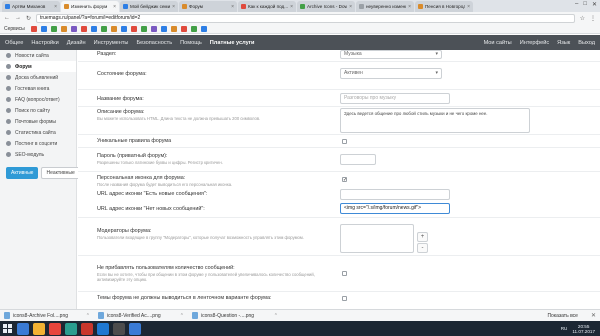 The width and height of the screenshot is (600, 336). What do you see at coordinates (344, 298) in the screenshot?
I see `tape-checkbox` at bounding box center [344, 298].